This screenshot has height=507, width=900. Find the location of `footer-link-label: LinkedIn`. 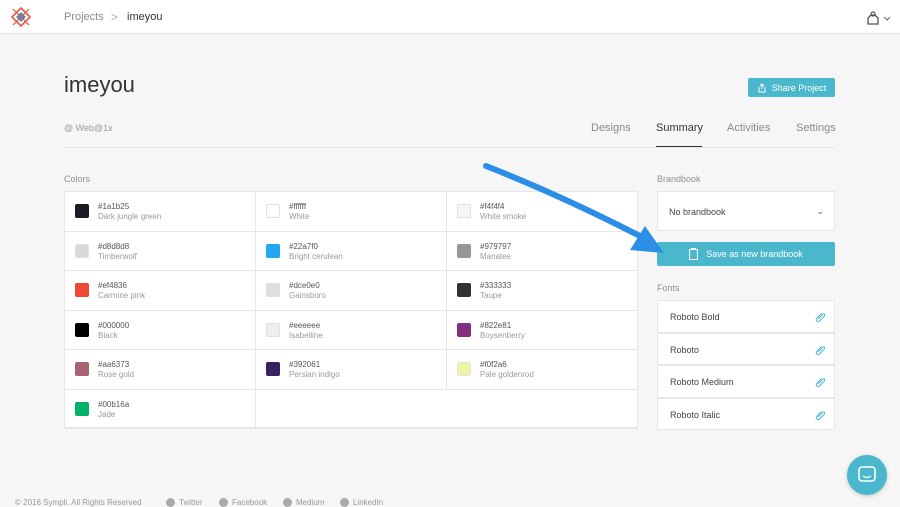

footer-link-label: LinkedIn is located at coordinates (368, 502).